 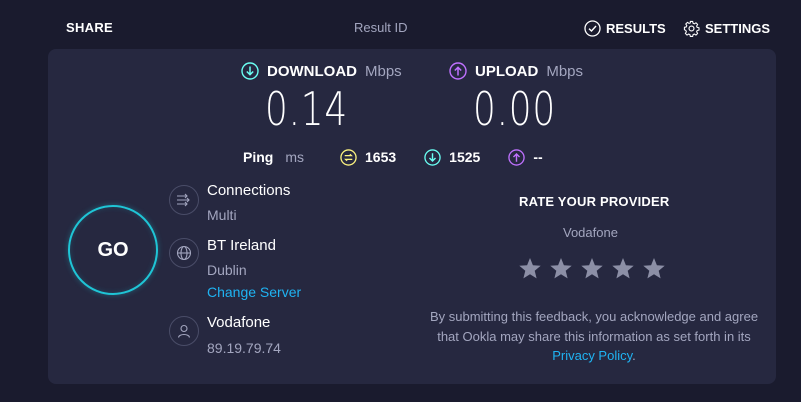 I want to click on client-ip: 89.19.79.74, so click(x=244, y=348).